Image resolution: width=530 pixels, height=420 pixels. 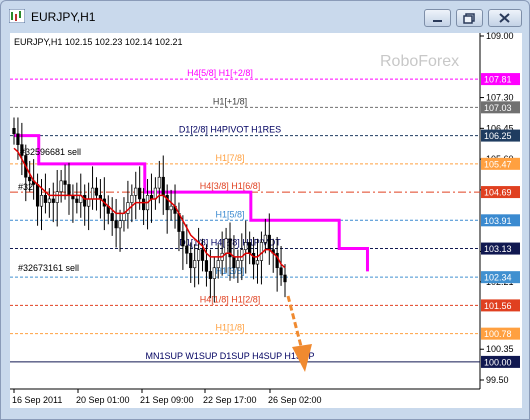 I want to click on level-label: H1[5/8], so click(x=229, y=214).